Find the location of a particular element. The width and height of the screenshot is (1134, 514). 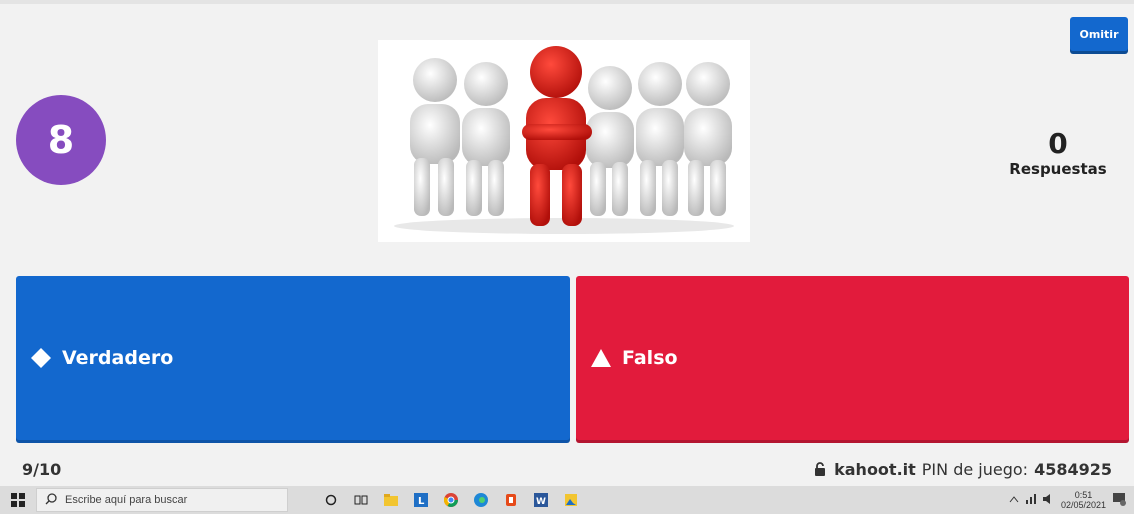

task-view-icon is located at coordinates (361, 500).